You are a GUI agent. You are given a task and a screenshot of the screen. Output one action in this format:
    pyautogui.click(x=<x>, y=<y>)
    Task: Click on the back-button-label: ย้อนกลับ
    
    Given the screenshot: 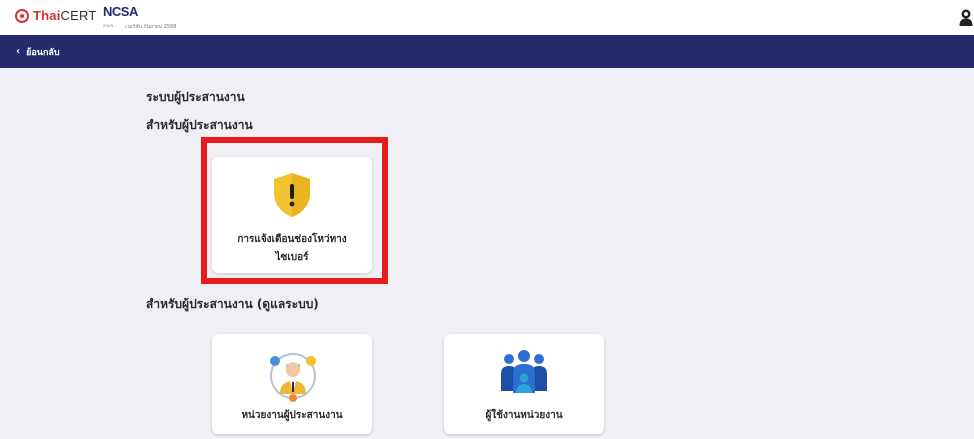 What is the action you would take?
    pyautogui.click(x=43, y=53)
    